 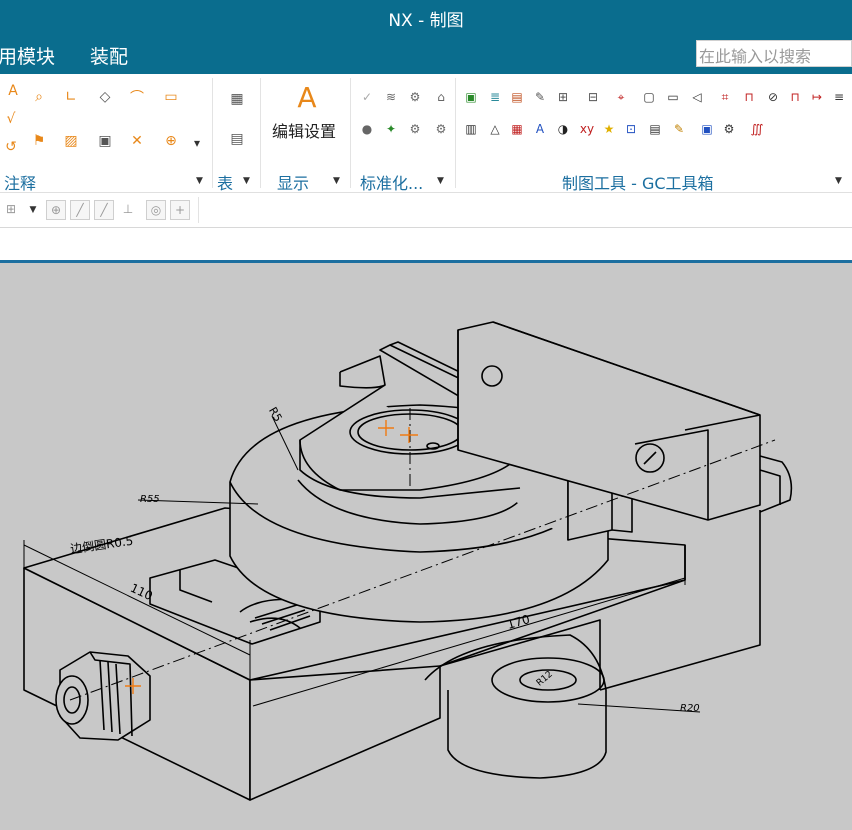 What do you see at coordinates (39, 97) in the screenshot?
I see `zoom-detail-icon: ⌕` at bounding box center [39, 97].